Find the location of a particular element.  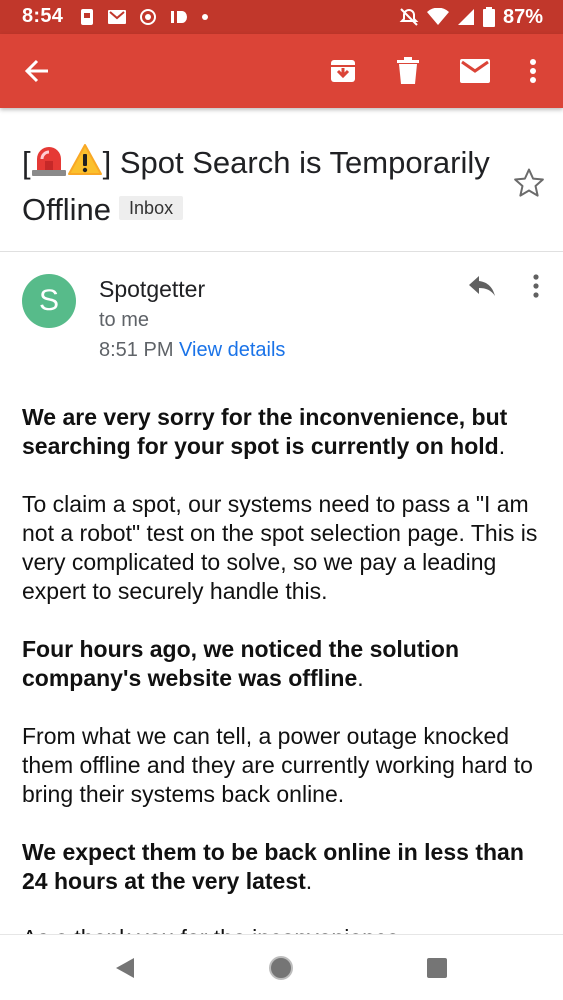

body-paragraph-6-partial: As a thank you for the inconvenience is located at coordinates (286, 928).